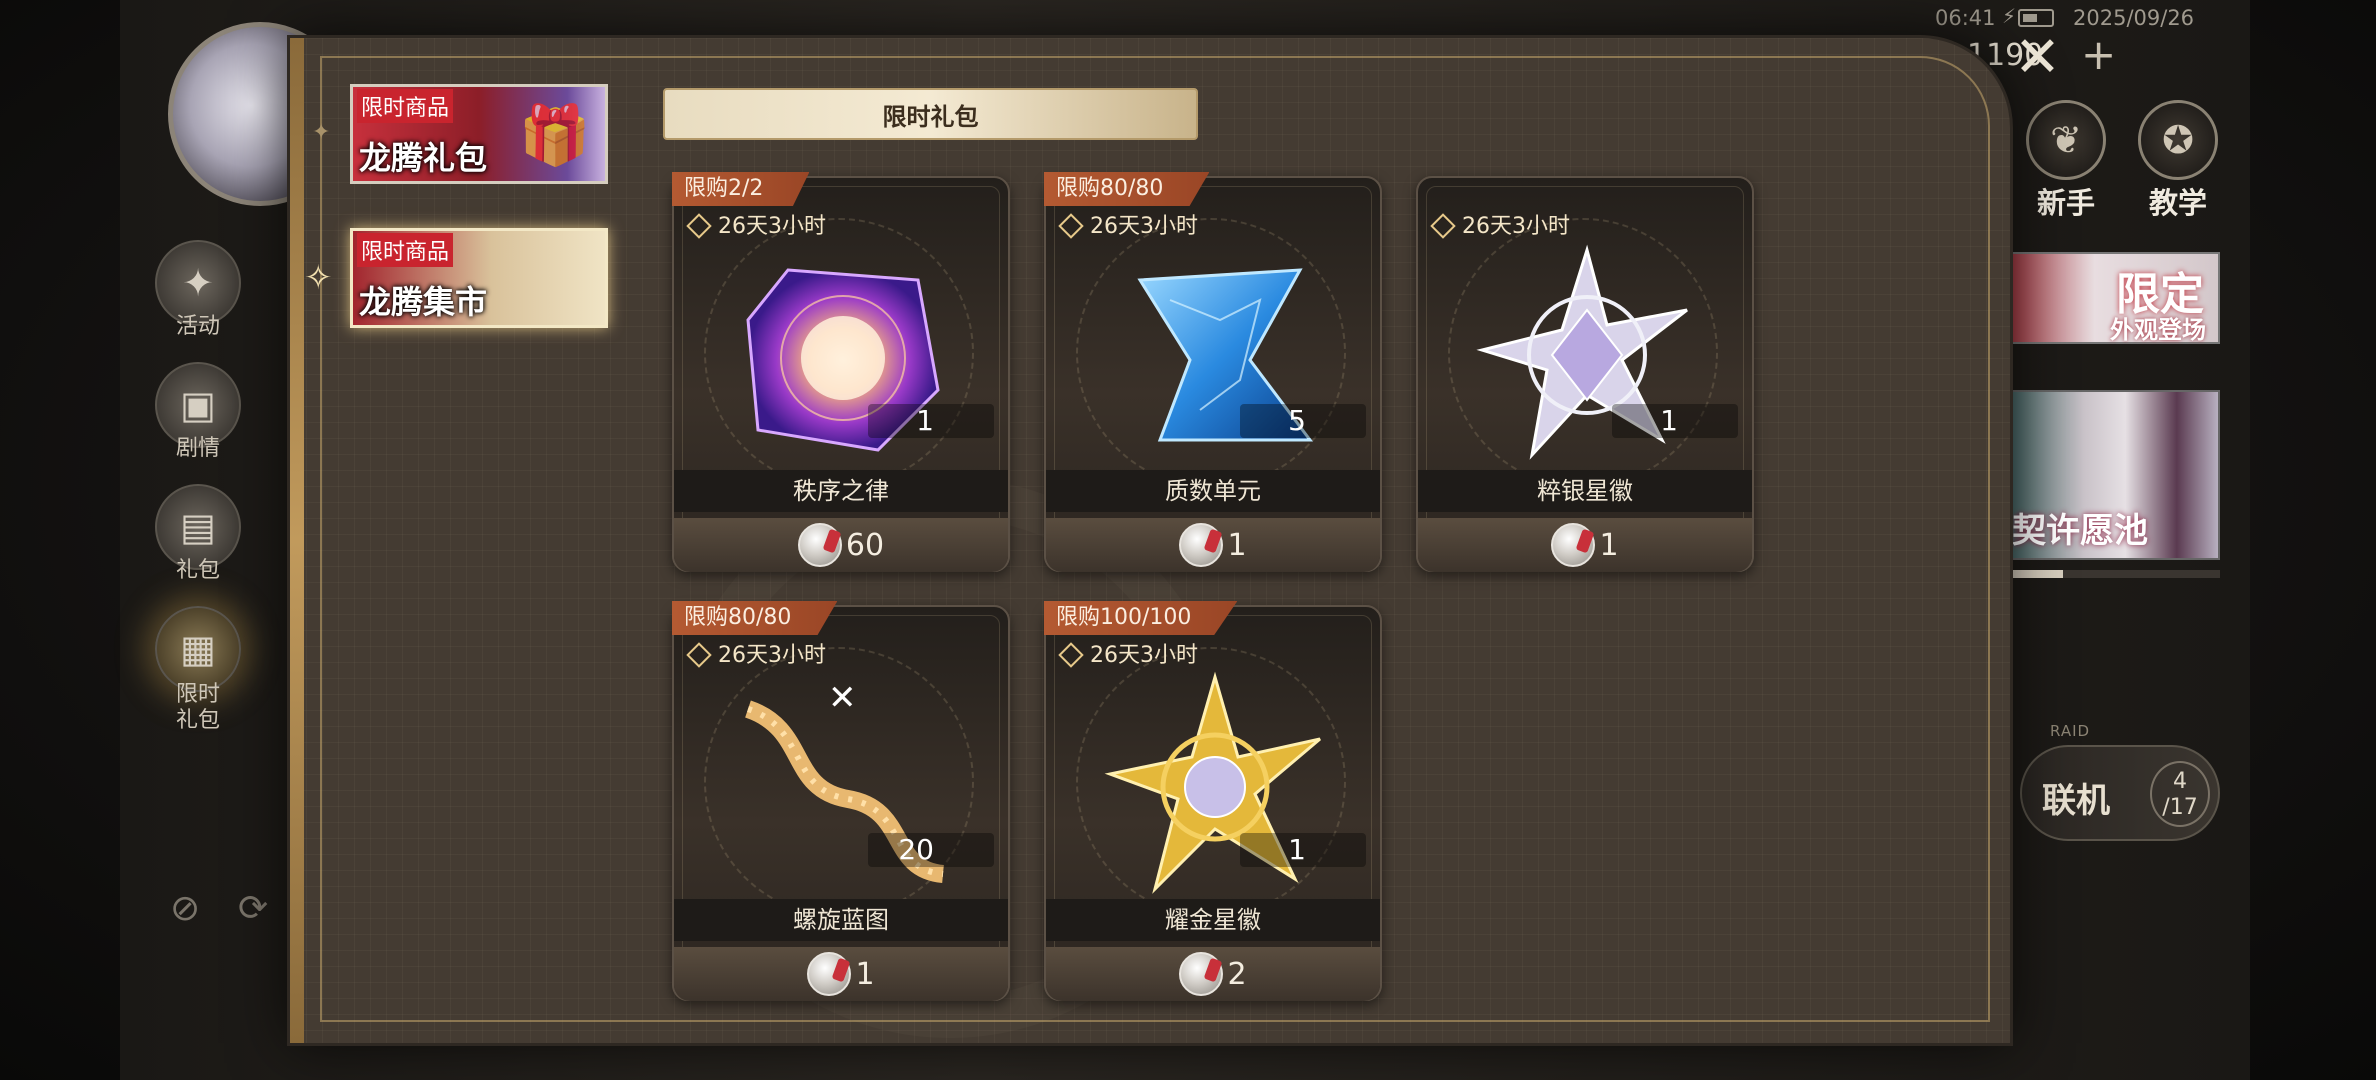 The height and width of the screenshot is (1080, 2376). Describe the element at coordinates (930, 114) in the screenshot. I see `section-title: 限时礼包` at that location.